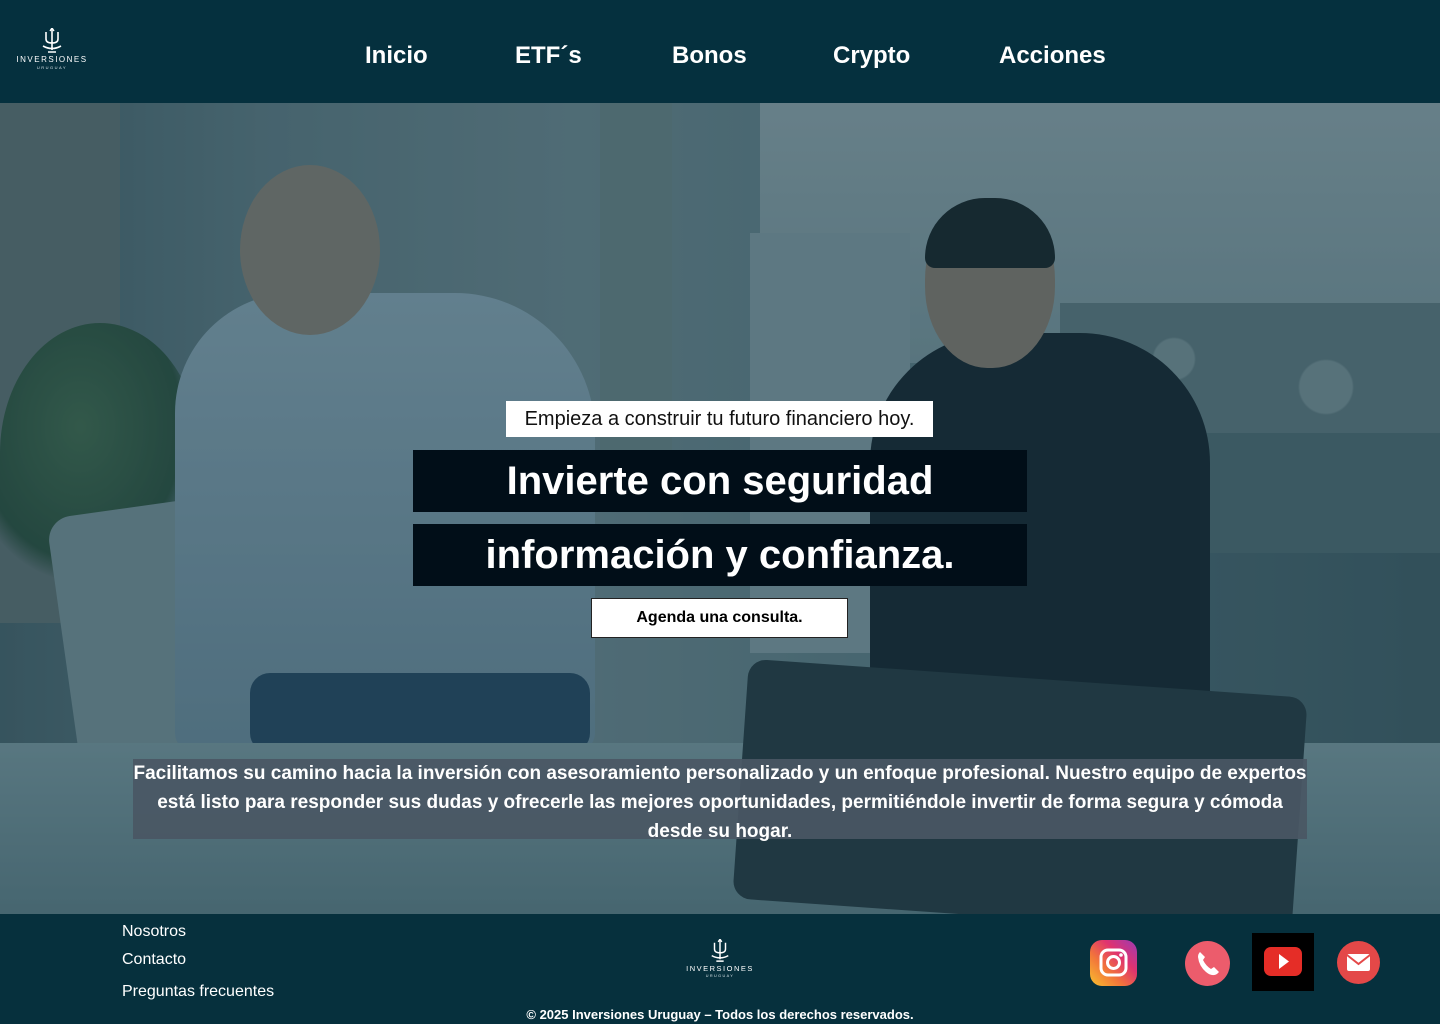 Image resolution: width=1440 pixels, height=1024 pixels. I want to click on nav-bonos: Bonos, so click(709, 56).